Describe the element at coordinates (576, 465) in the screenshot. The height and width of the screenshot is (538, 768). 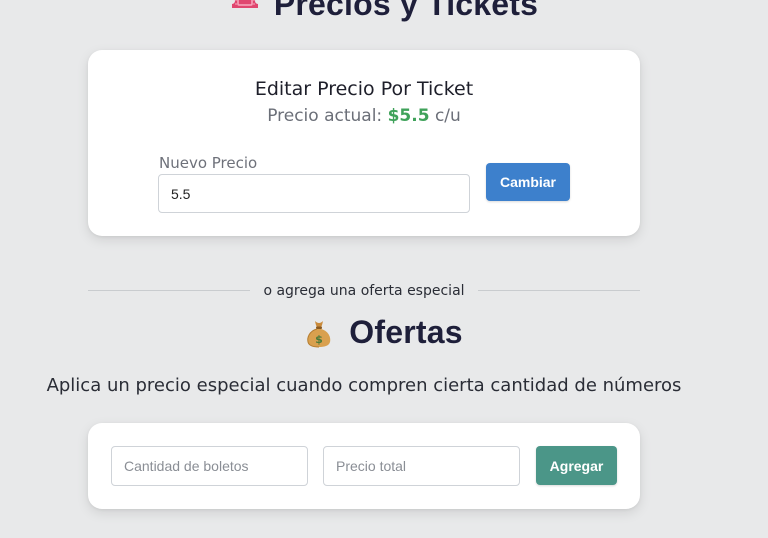
I see `agregar-button: Agregar` at that location.